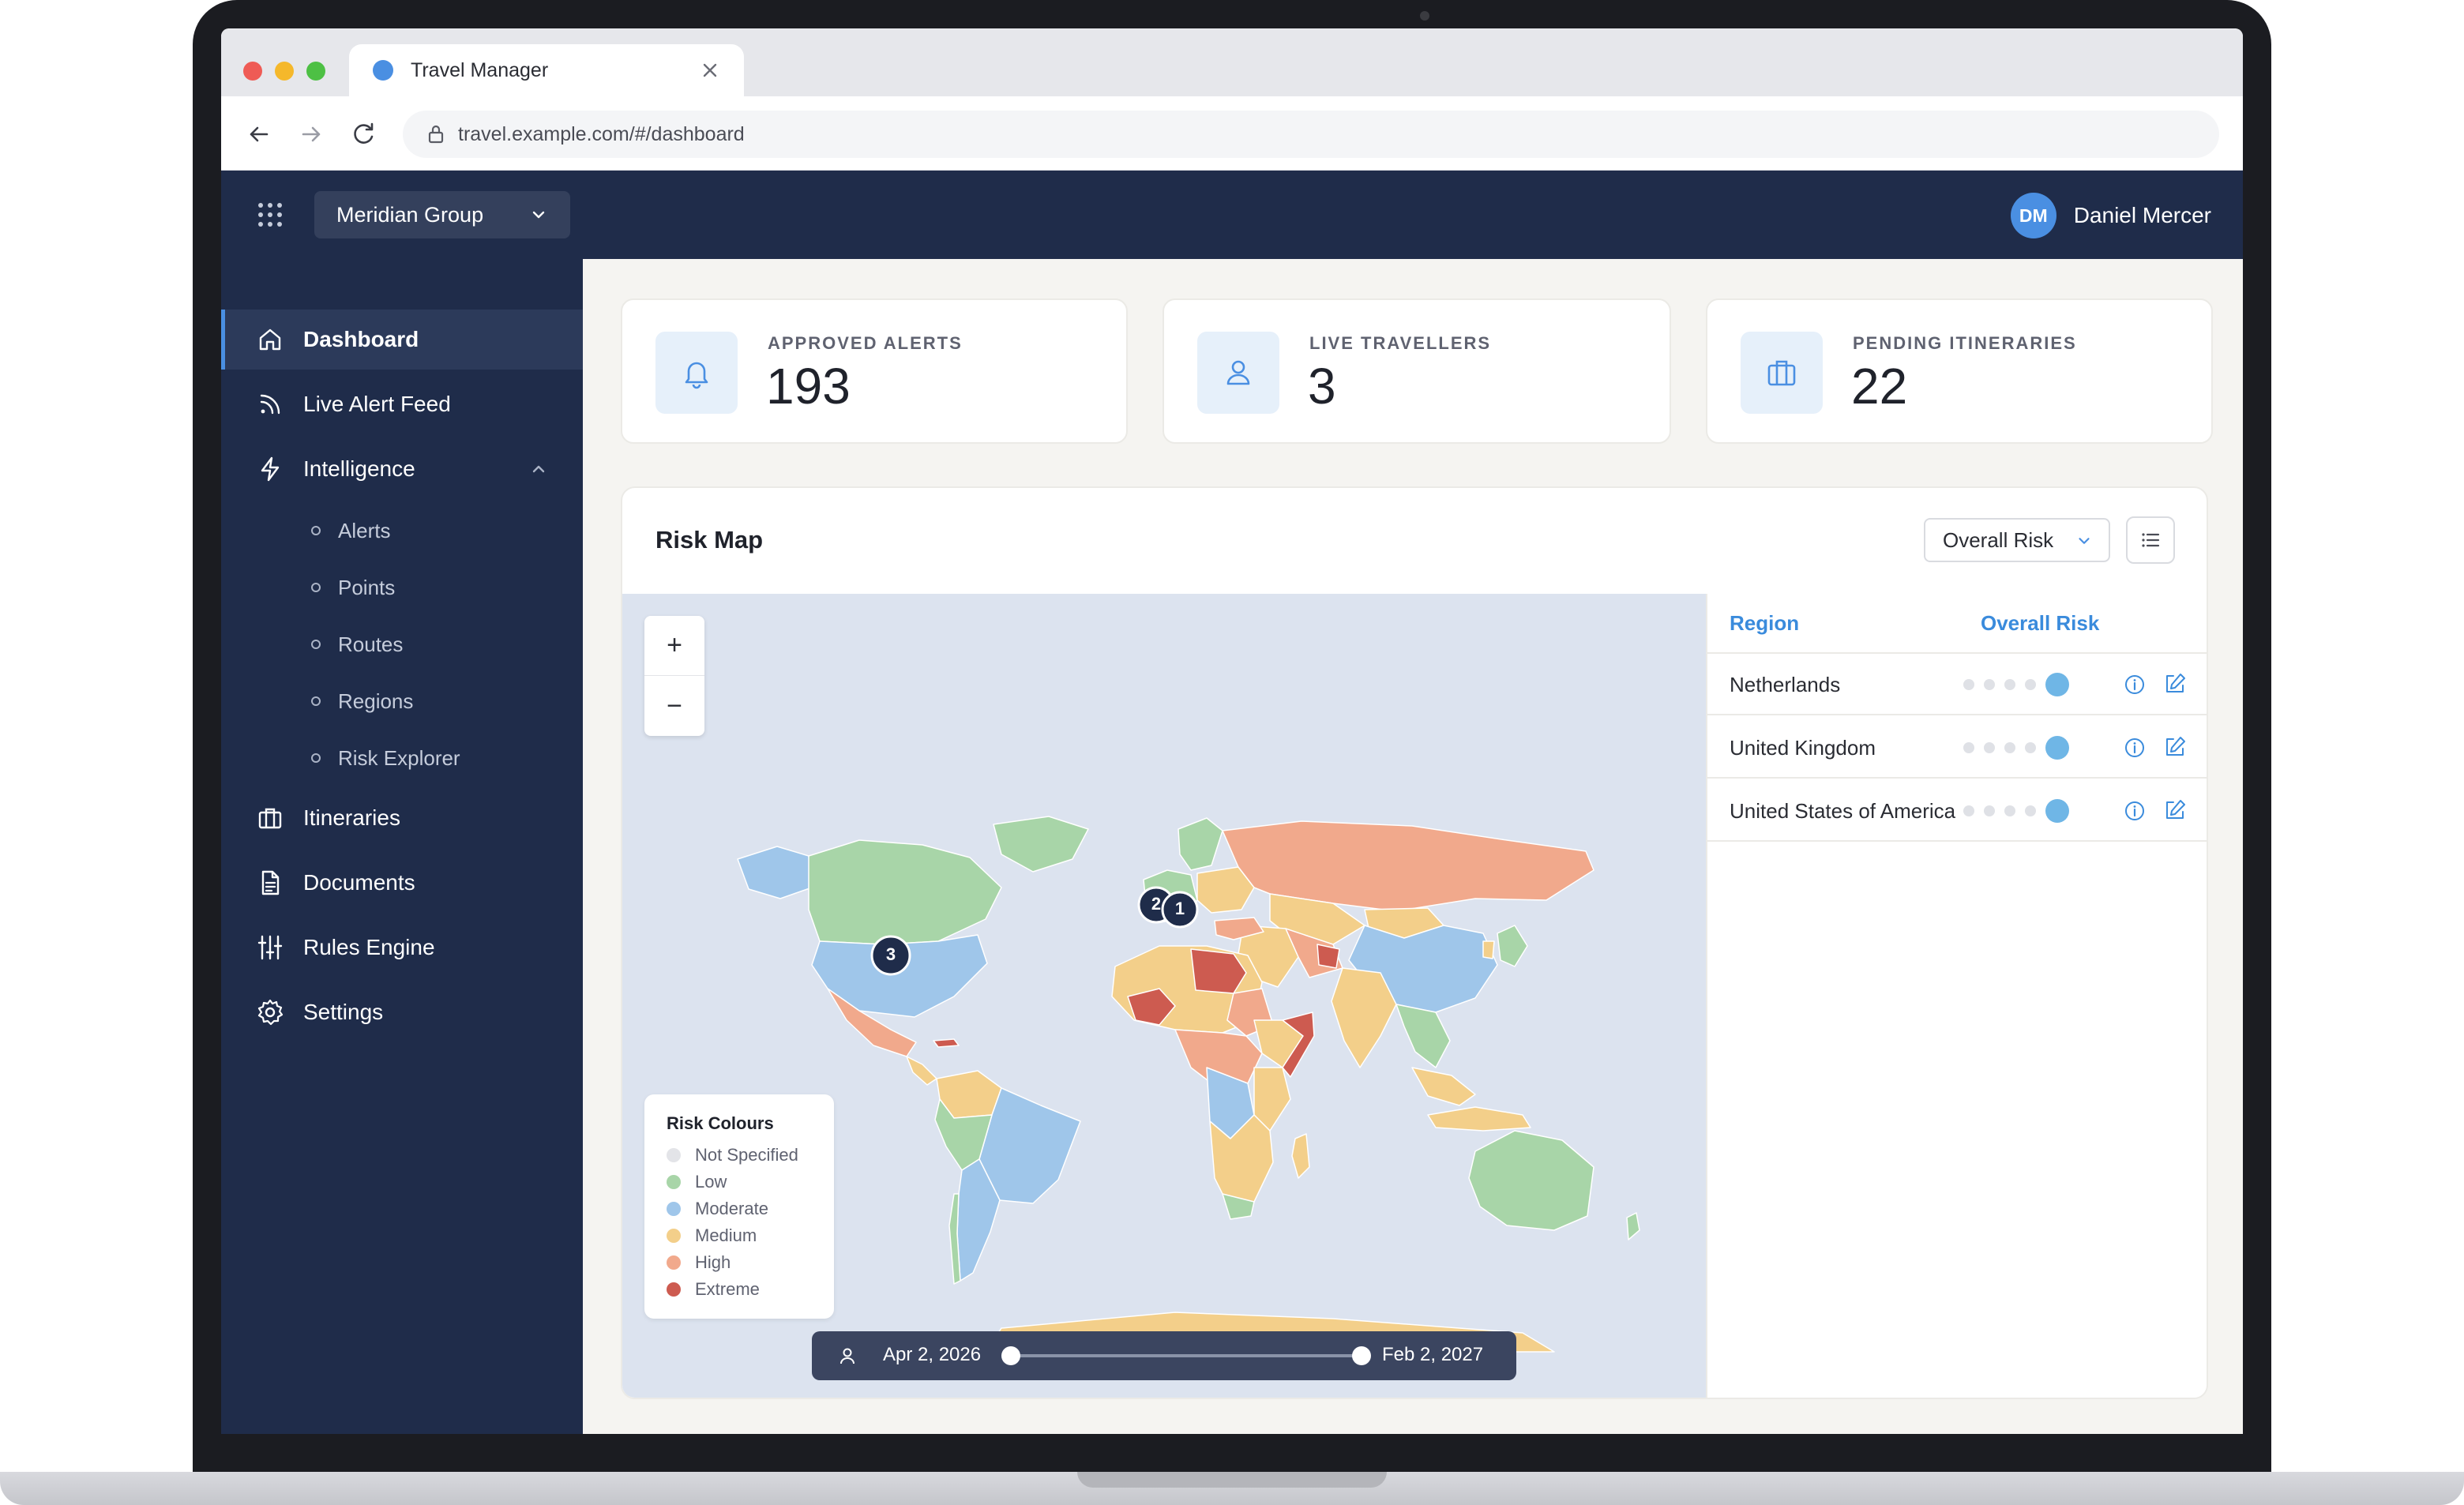  Describe the element at coordinates (1957, 748) in the screenshot. I see `table-row: United Kingdom` at that location.